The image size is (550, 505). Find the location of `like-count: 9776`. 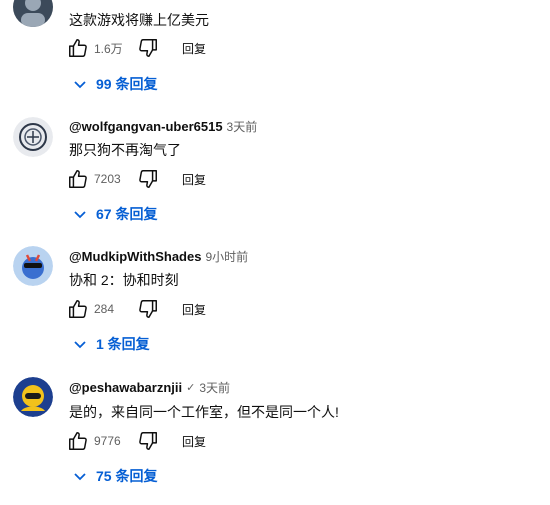

like-count: 9776 is located at coordinates (107, 441).